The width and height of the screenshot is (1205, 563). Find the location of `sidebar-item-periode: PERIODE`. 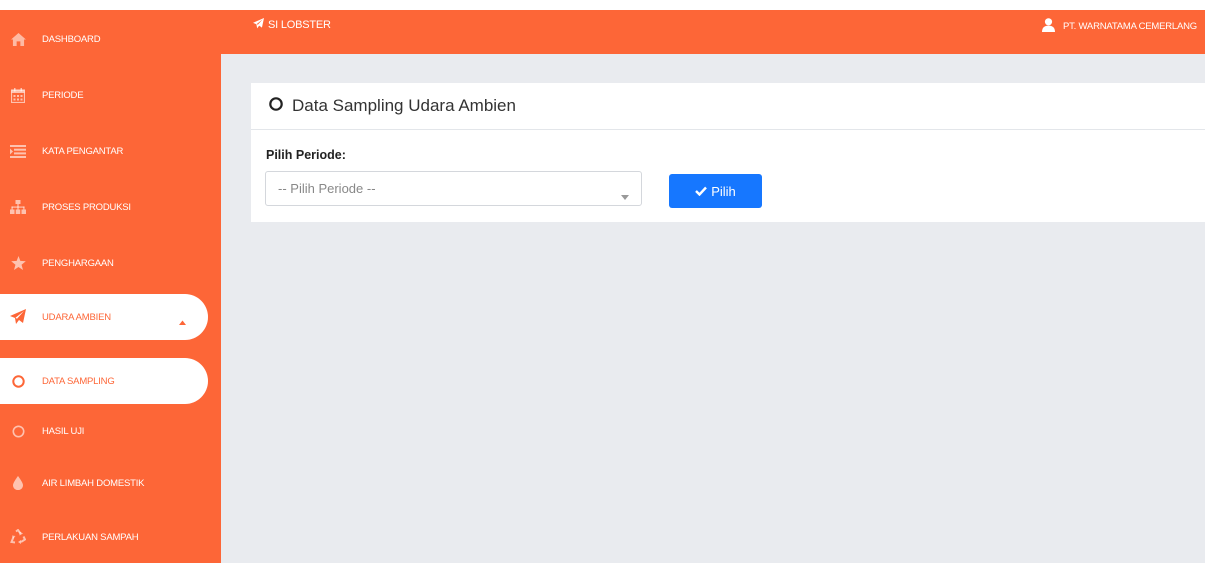

sidebar-item-periode: PERIODE is located at coordinates (104, 95).